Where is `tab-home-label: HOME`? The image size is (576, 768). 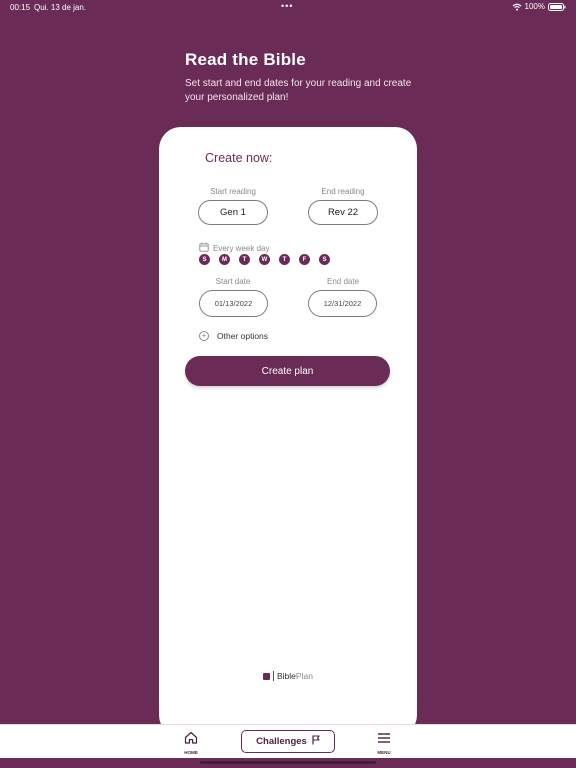 tab-home-label: HOME is located at coordinates (191, 752).